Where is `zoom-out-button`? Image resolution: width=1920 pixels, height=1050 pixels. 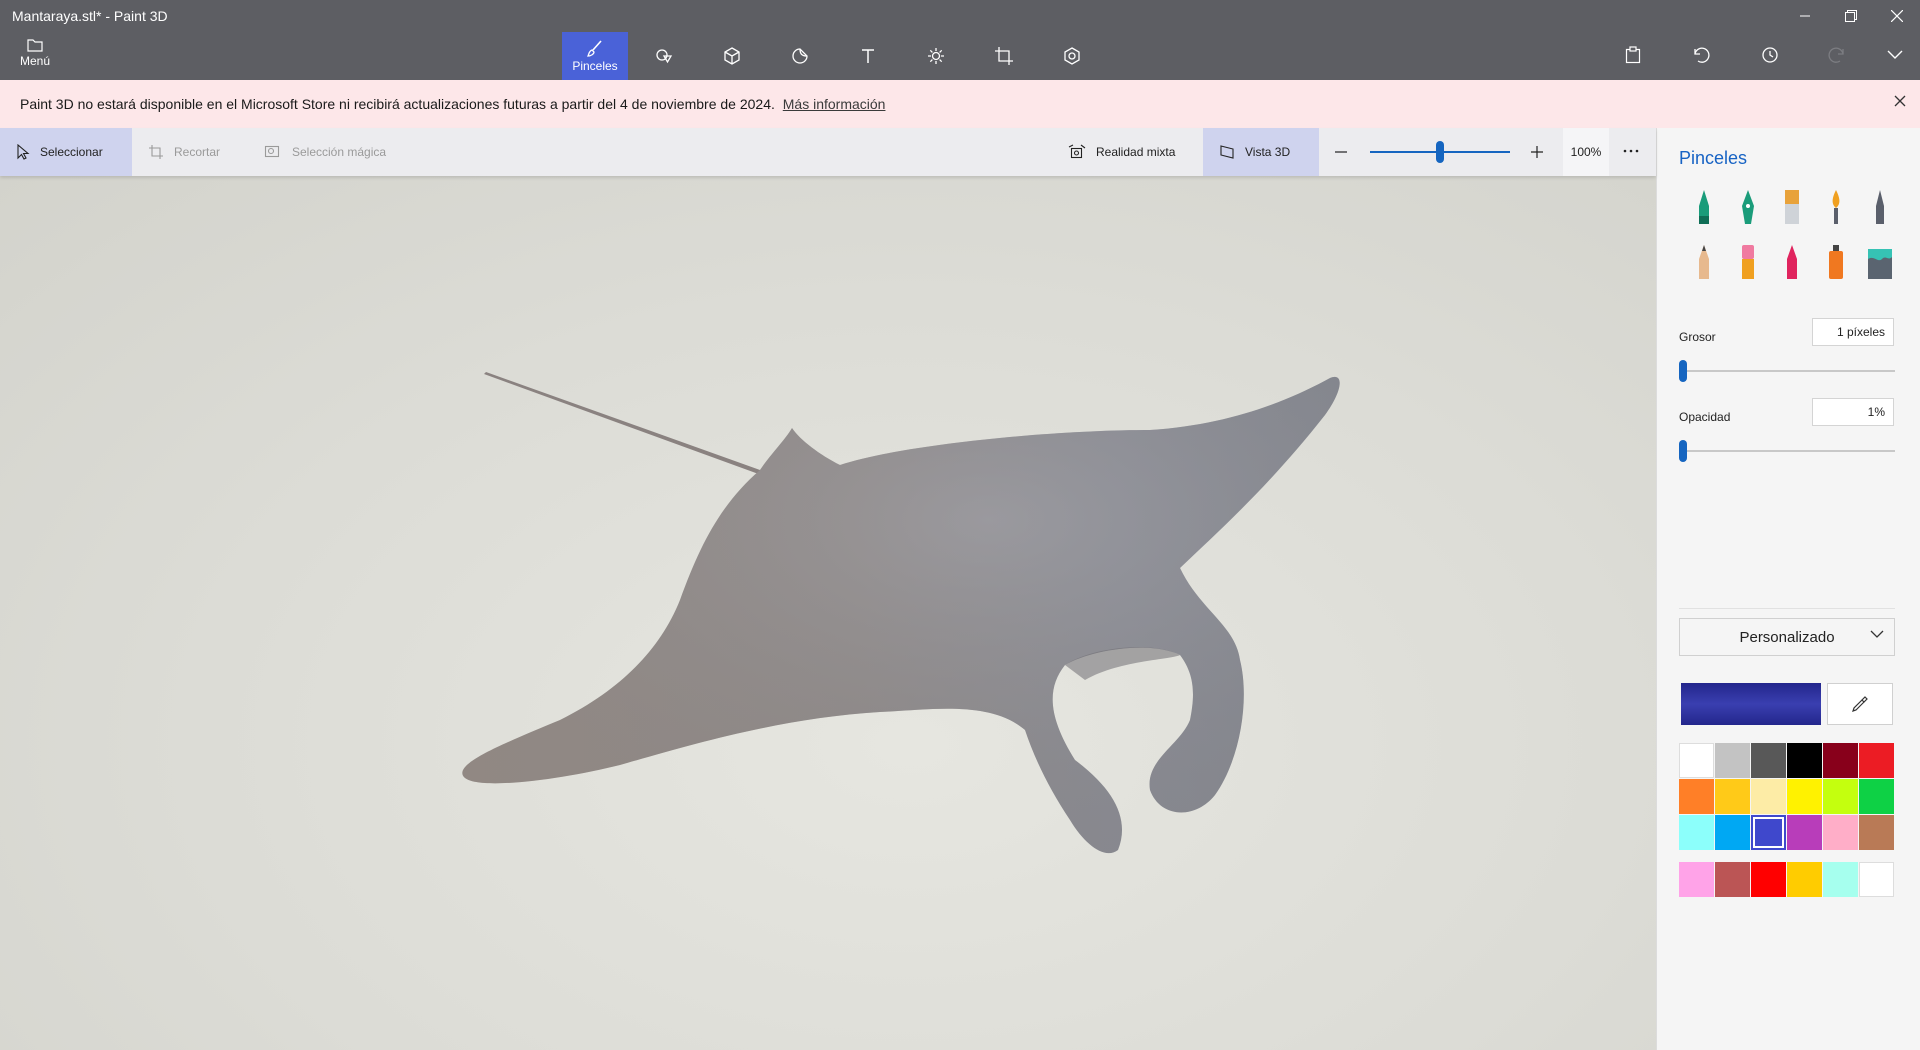 zoom-out-button is located at coordinates (1342, 153).